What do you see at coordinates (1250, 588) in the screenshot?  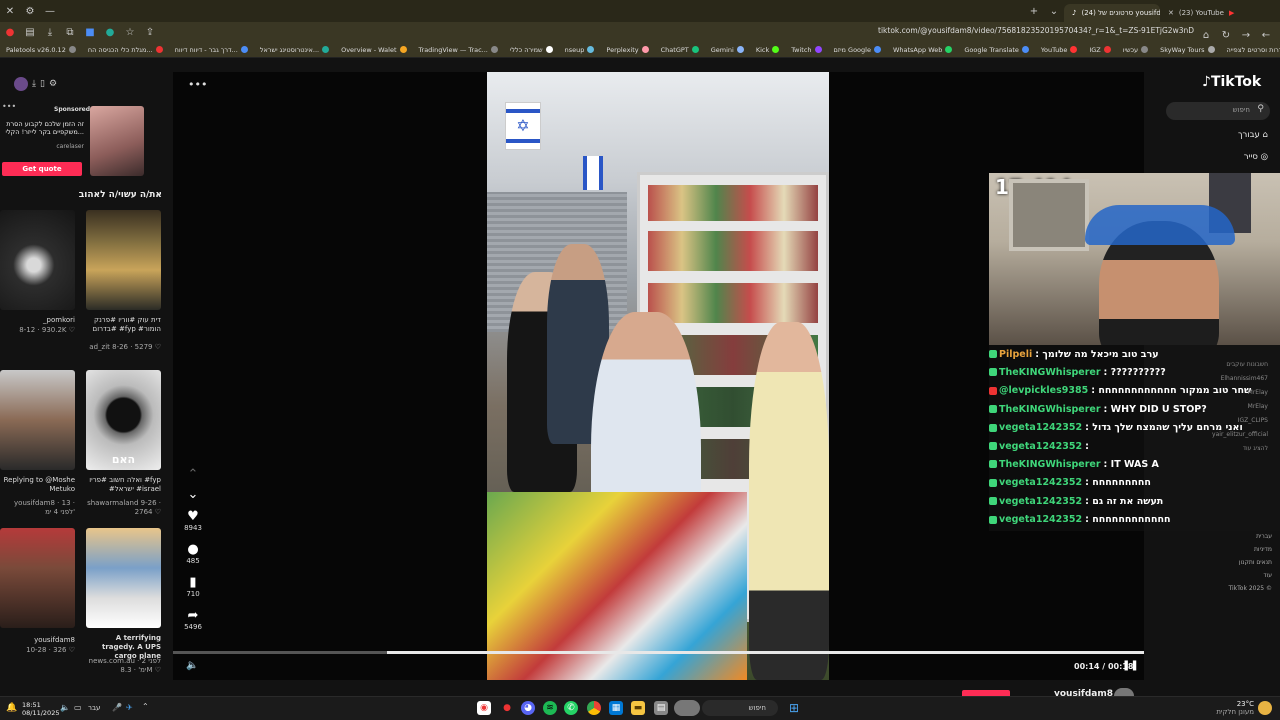 I see `copyright: TikTok 2025 ©` at bounding box center [1250, 588].